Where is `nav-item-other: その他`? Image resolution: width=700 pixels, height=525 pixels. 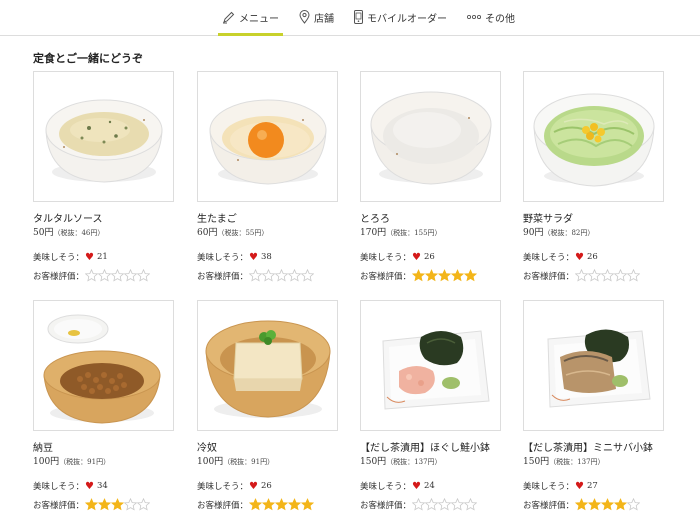 nav-item-other: その他 is located at coordinates (491, 17).